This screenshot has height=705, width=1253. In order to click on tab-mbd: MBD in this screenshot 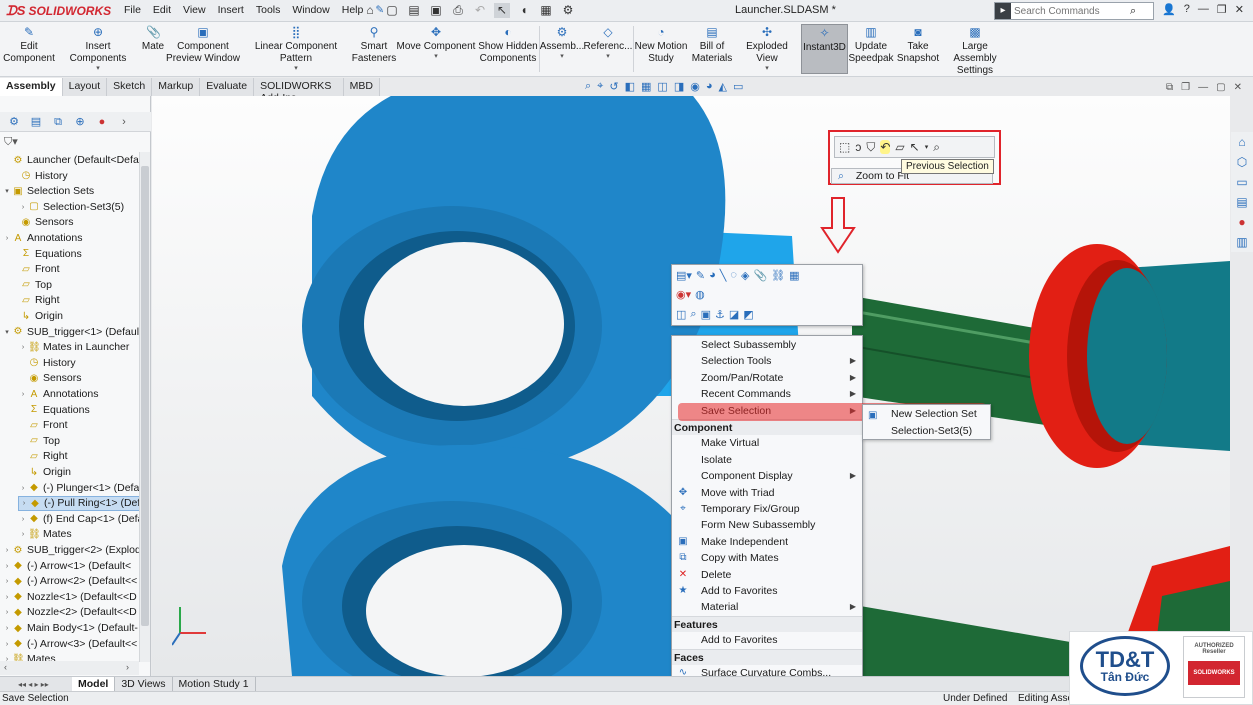, I will do `click(361, 87)`.